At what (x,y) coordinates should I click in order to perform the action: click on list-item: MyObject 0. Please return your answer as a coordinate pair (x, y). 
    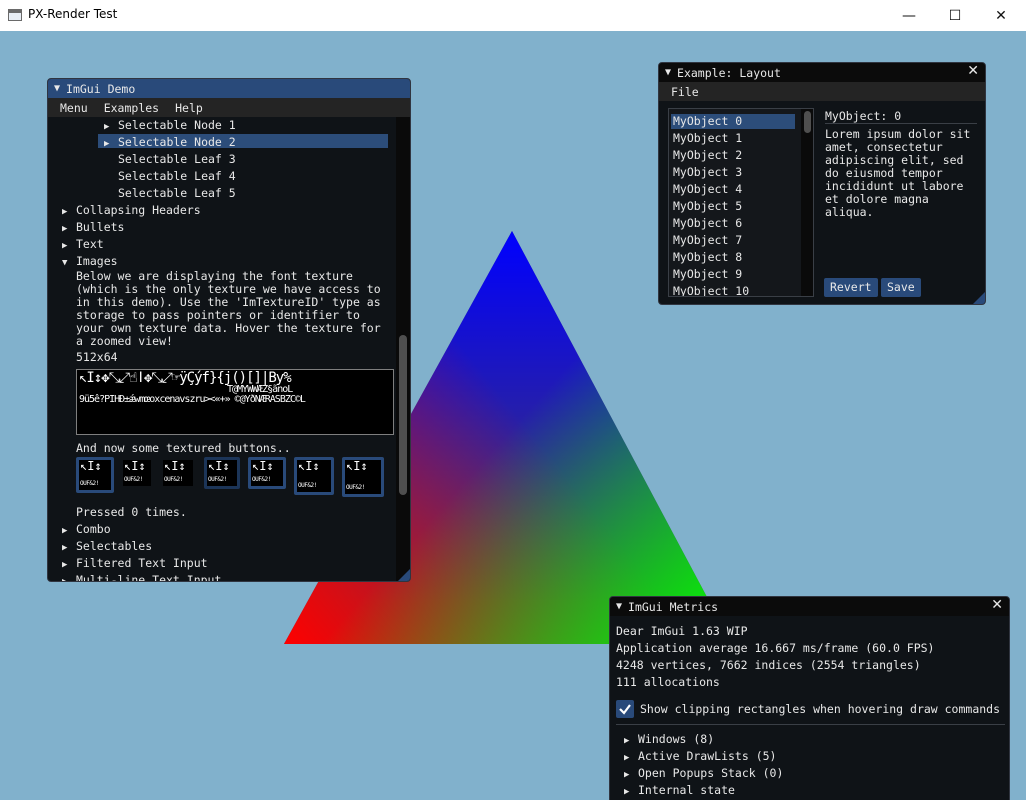
    Looking at the image, I should click on (707, 121).